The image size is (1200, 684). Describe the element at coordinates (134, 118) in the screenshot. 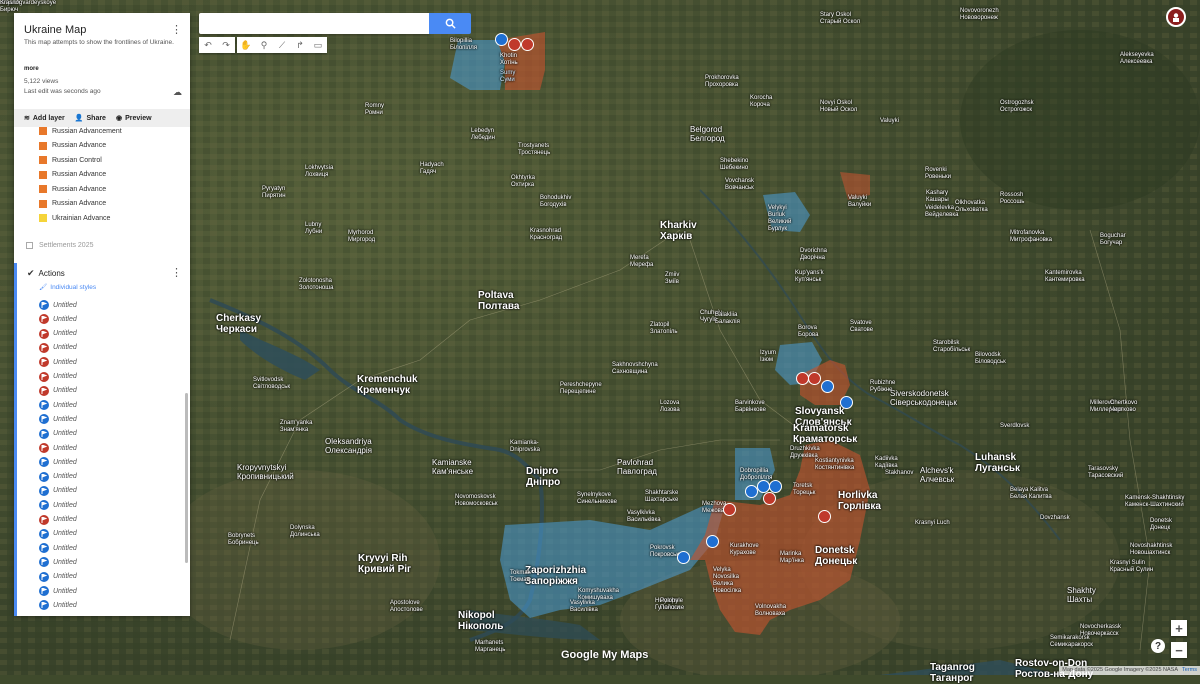

I see `preview-button: ◉ Preview` at that location.